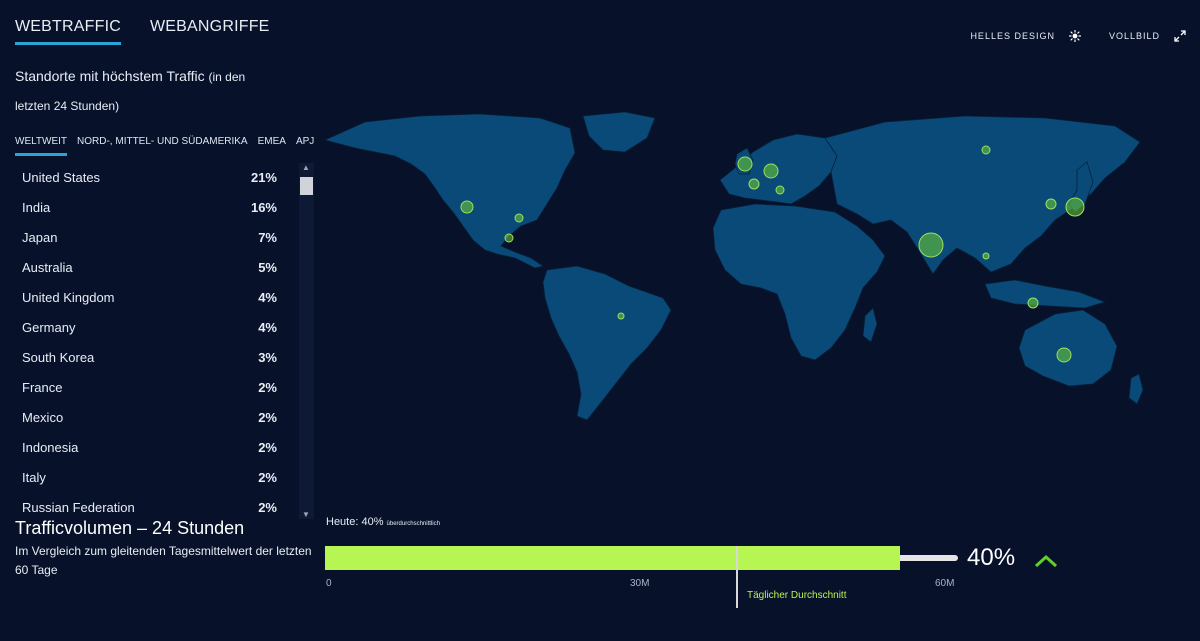  I want to click on country-name: Germany, so click(49, 327).